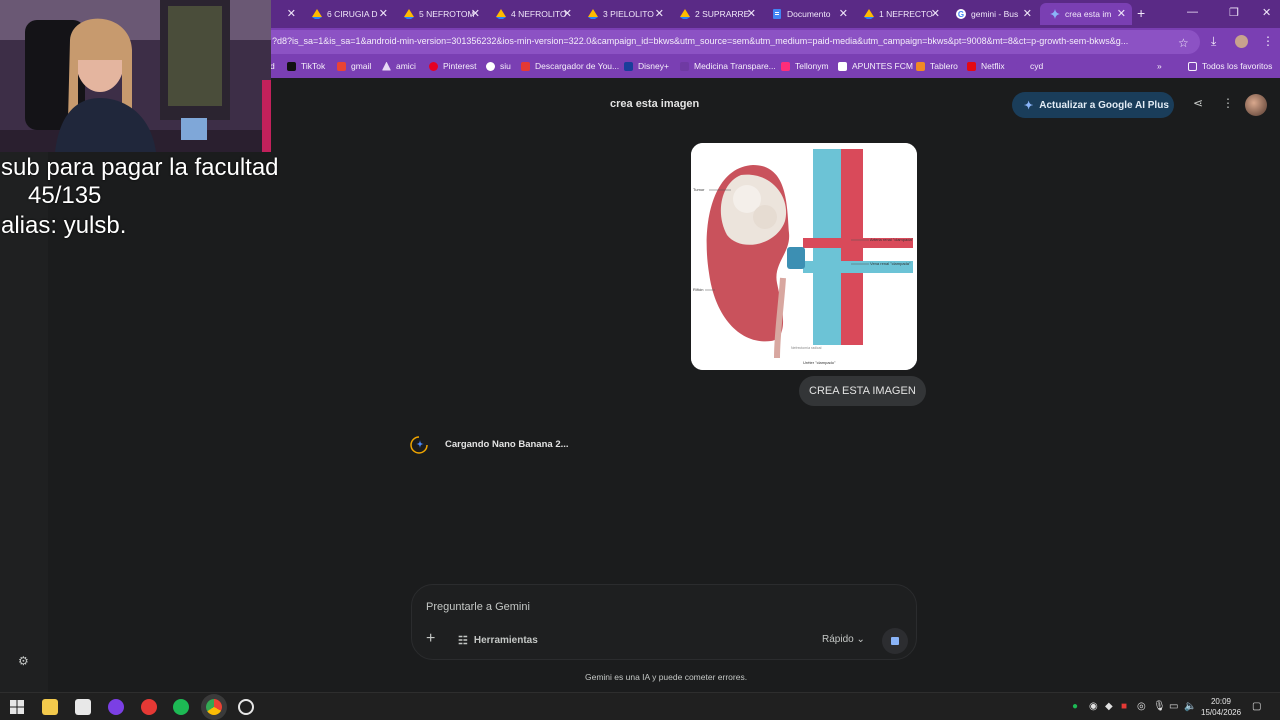  I want to click on bookmark-disney: Disney+, so click(646, 66).